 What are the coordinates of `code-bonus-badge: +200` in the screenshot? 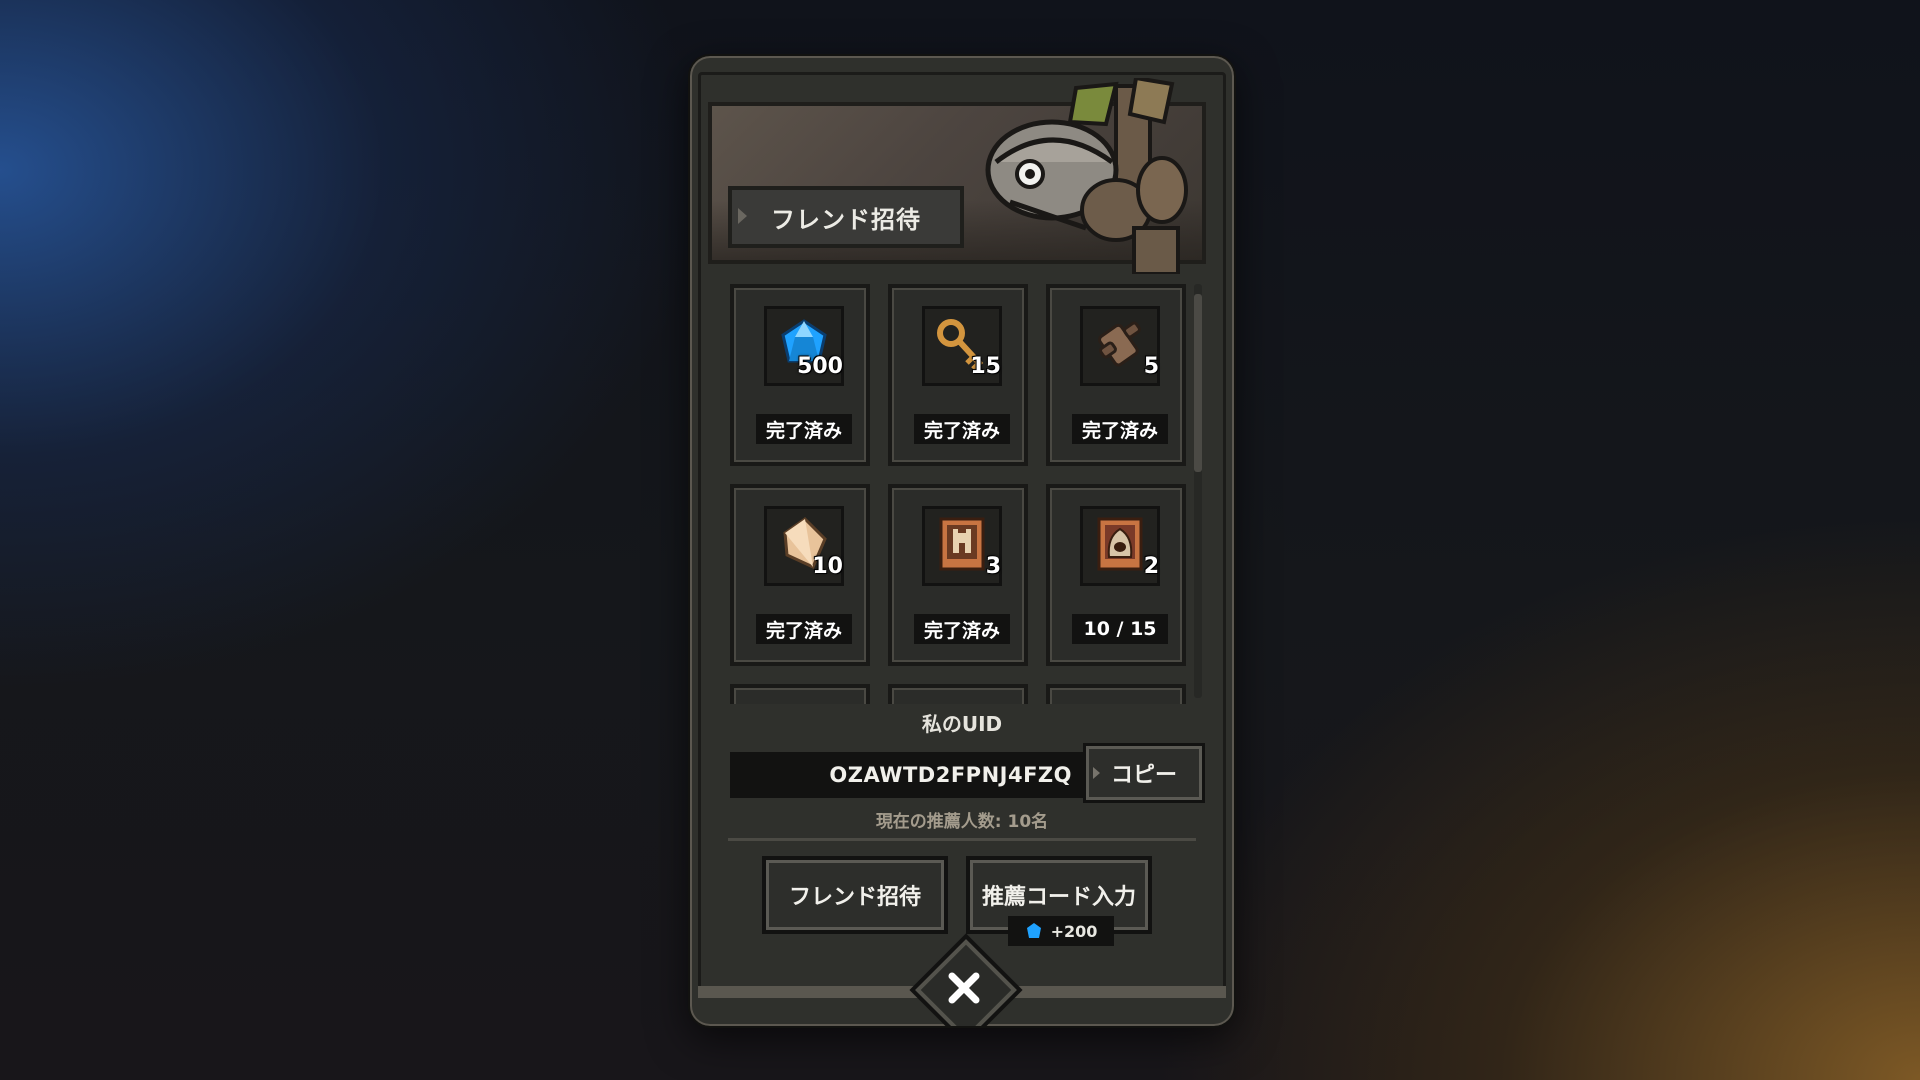 It's located at (1061, 931).